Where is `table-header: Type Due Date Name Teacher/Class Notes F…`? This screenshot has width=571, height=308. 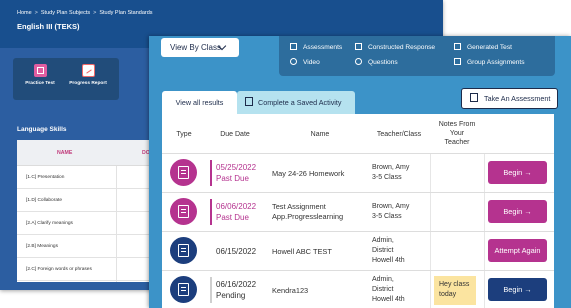
table-header: Type Due Date Name Teacher/Class Notes F… is located at coordinates (358, 134).